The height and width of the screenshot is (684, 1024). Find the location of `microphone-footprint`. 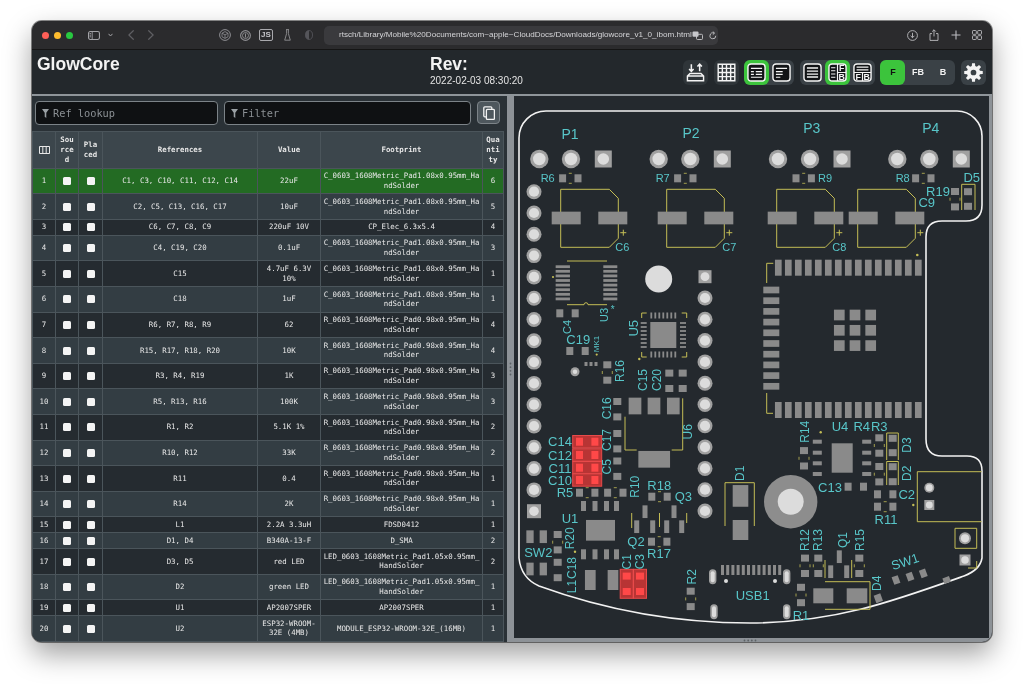

microphone-footprint is located at coordinates (584, 365).